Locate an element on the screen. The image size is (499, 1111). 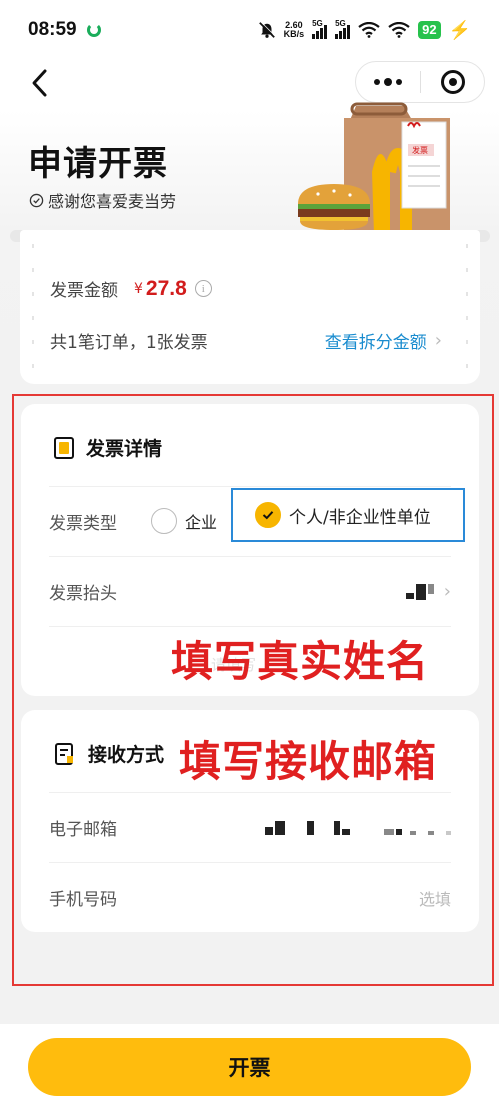
wifi-icon is located at coordinates (369, 30).